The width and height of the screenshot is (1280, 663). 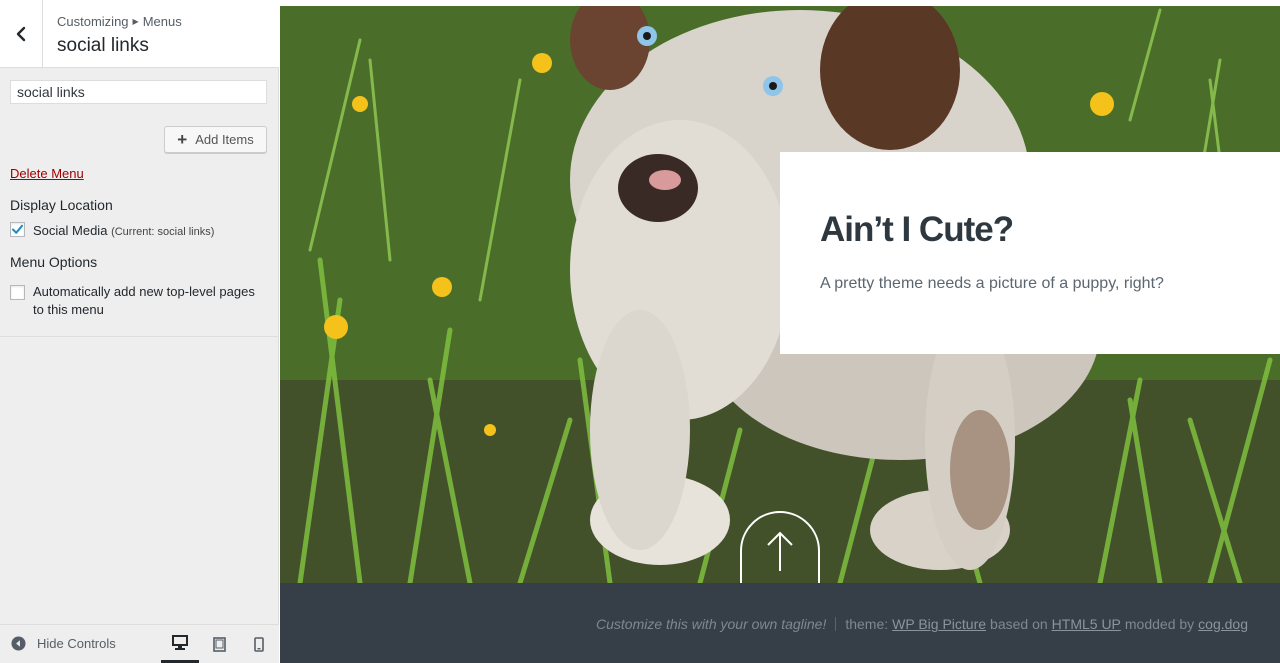 I want to click on mobile-preview-button, so click(x=259, y=644).